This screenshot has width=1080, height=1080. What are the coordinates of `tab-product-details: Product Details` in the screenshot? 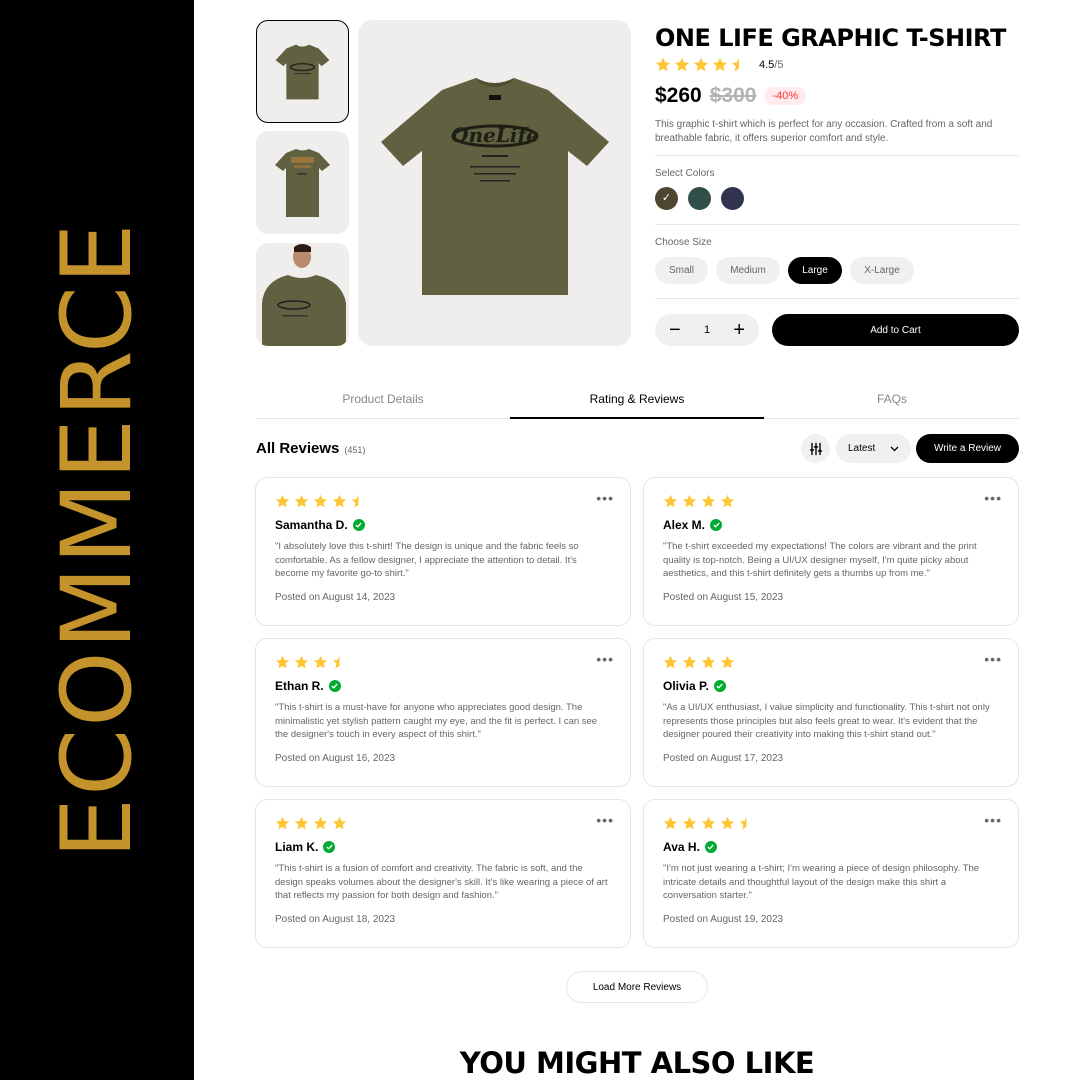 It's located at (383, 399).